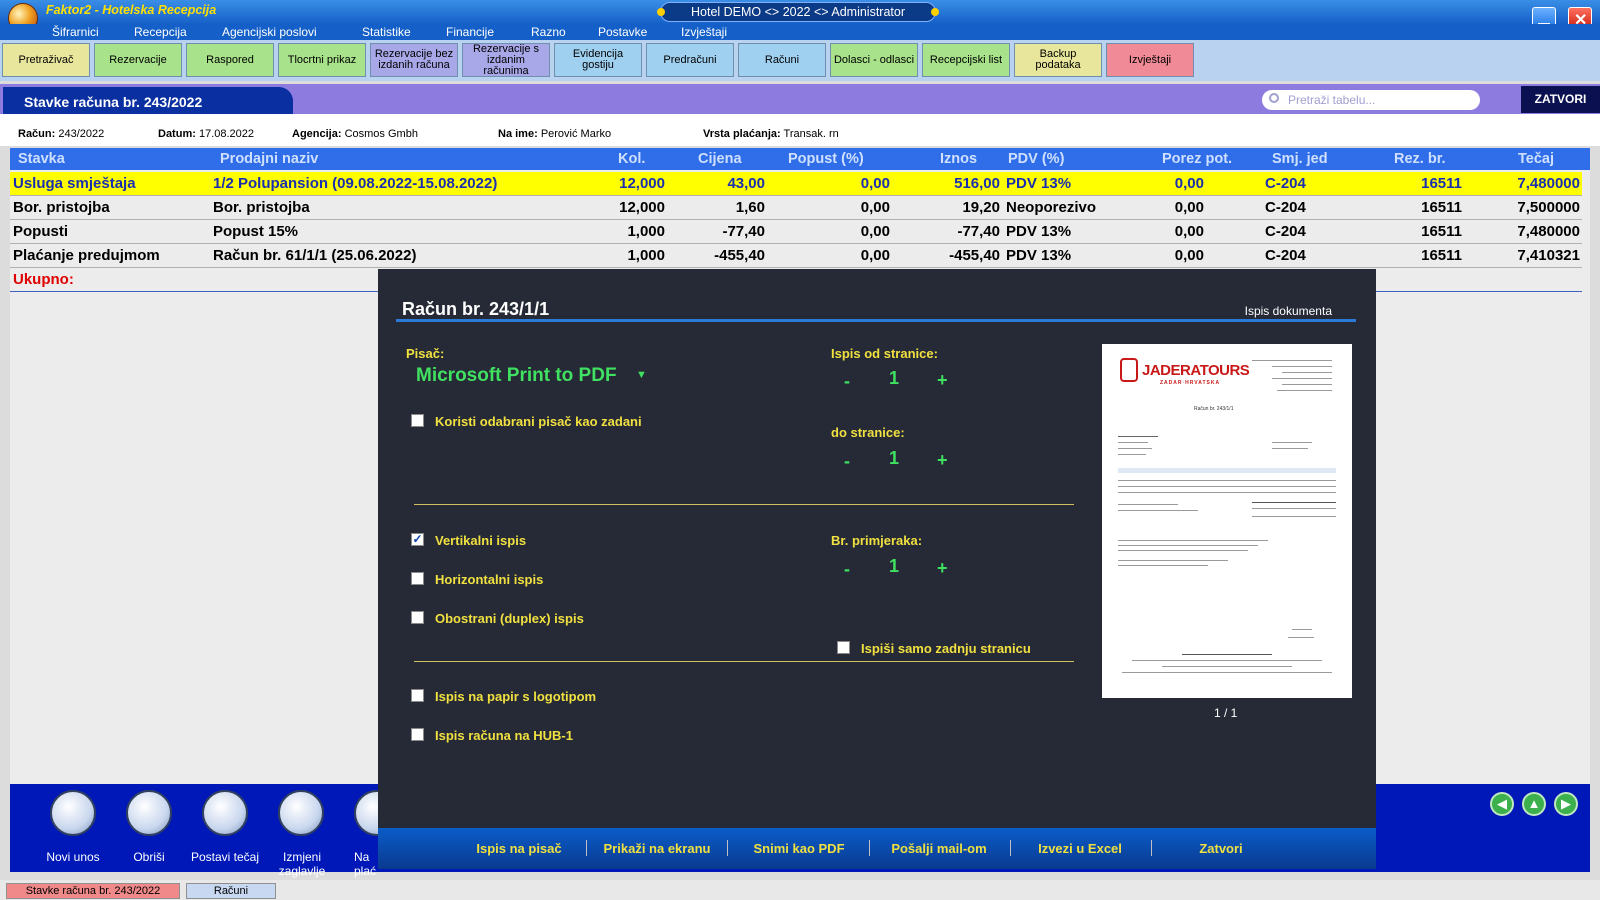 The height and width of the screenshot is (900, 1600). I want to click on toolbar-predracuni-button: Predračuni, so click(690, 60).